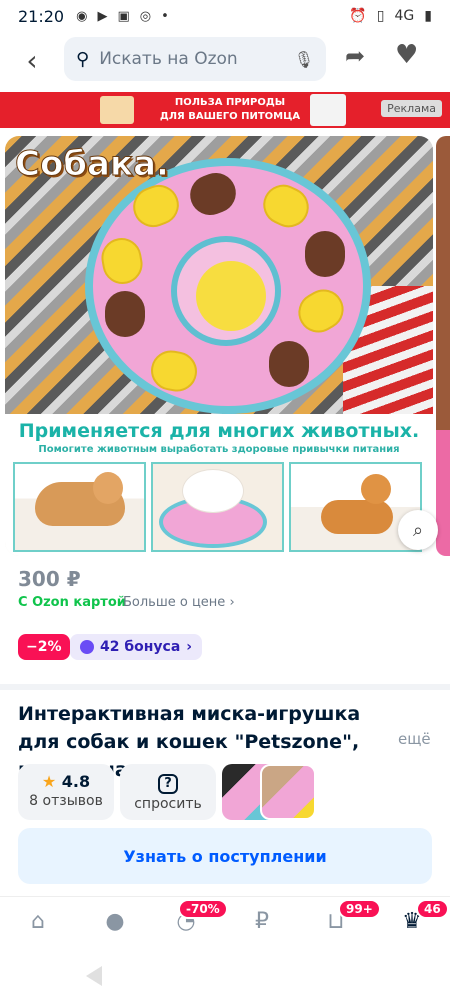 This screenshot has height=1000, width=450. What do you see at coordinates (203, 909) in the screenshot?
I see `sale-badge: -70%` at bounding box center [203, 909].